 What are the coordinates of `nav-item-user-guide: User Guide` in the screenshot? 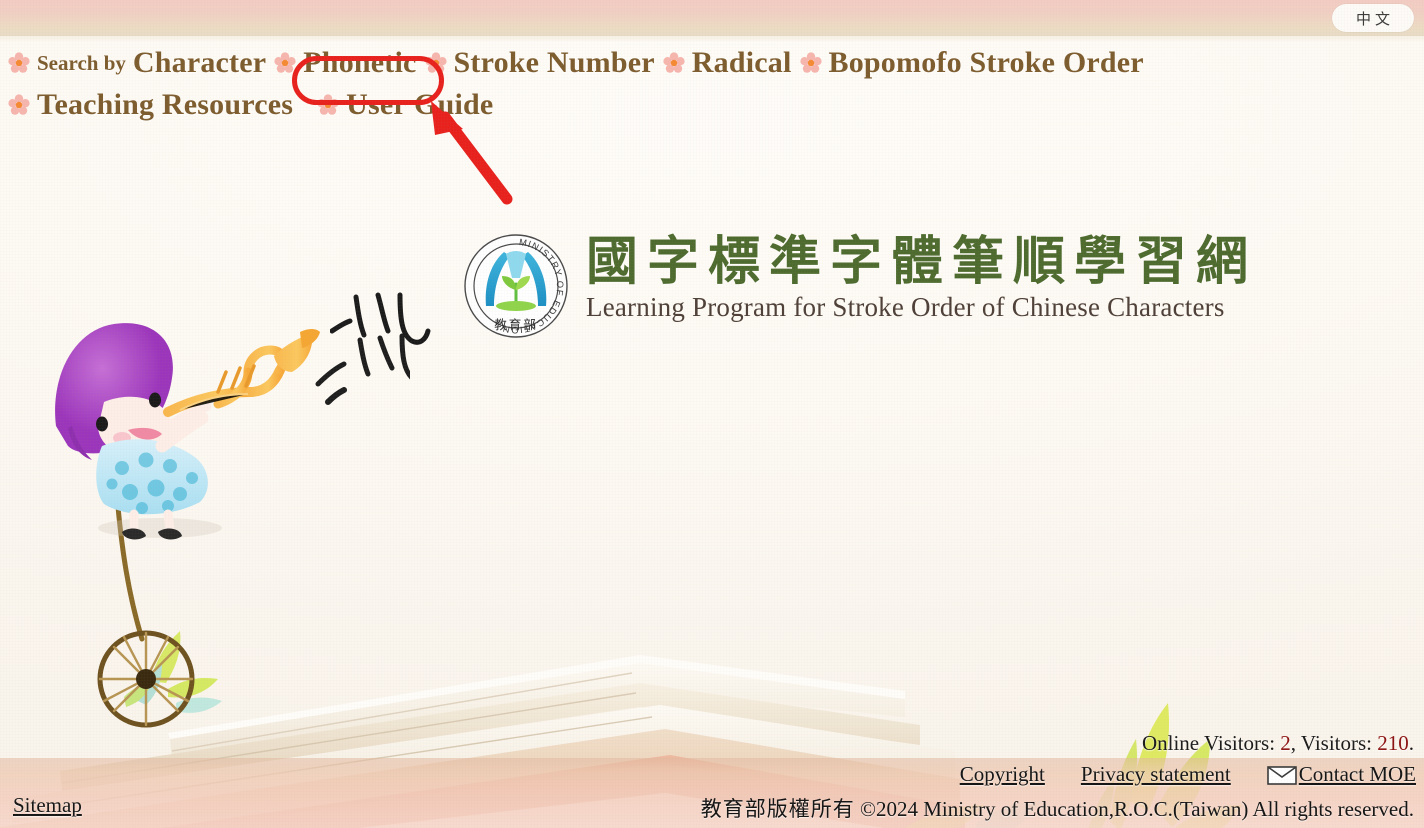 It's located at (405, 105).